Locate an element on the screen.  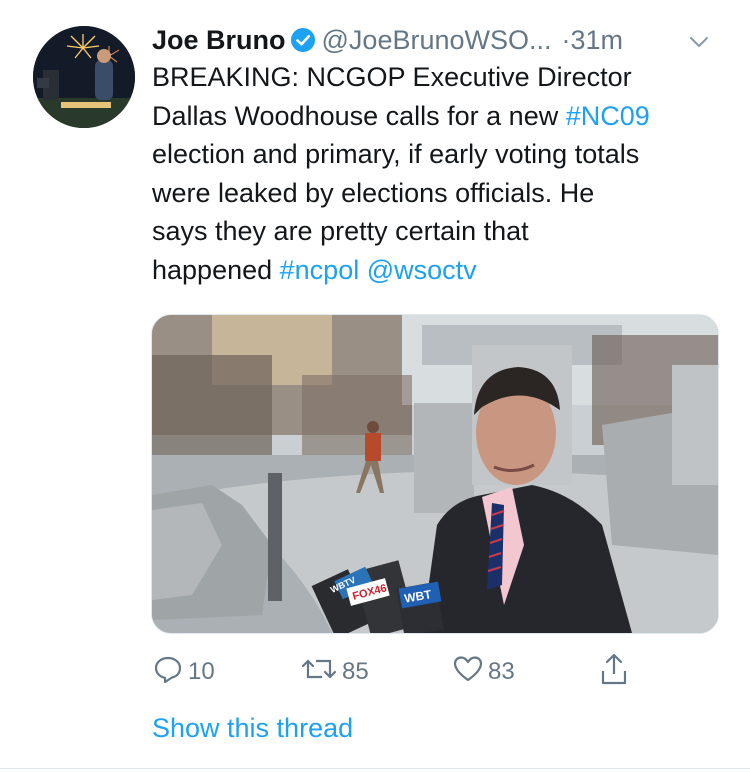
tweet-text-segment: happened is located at coordinates (216, 269).